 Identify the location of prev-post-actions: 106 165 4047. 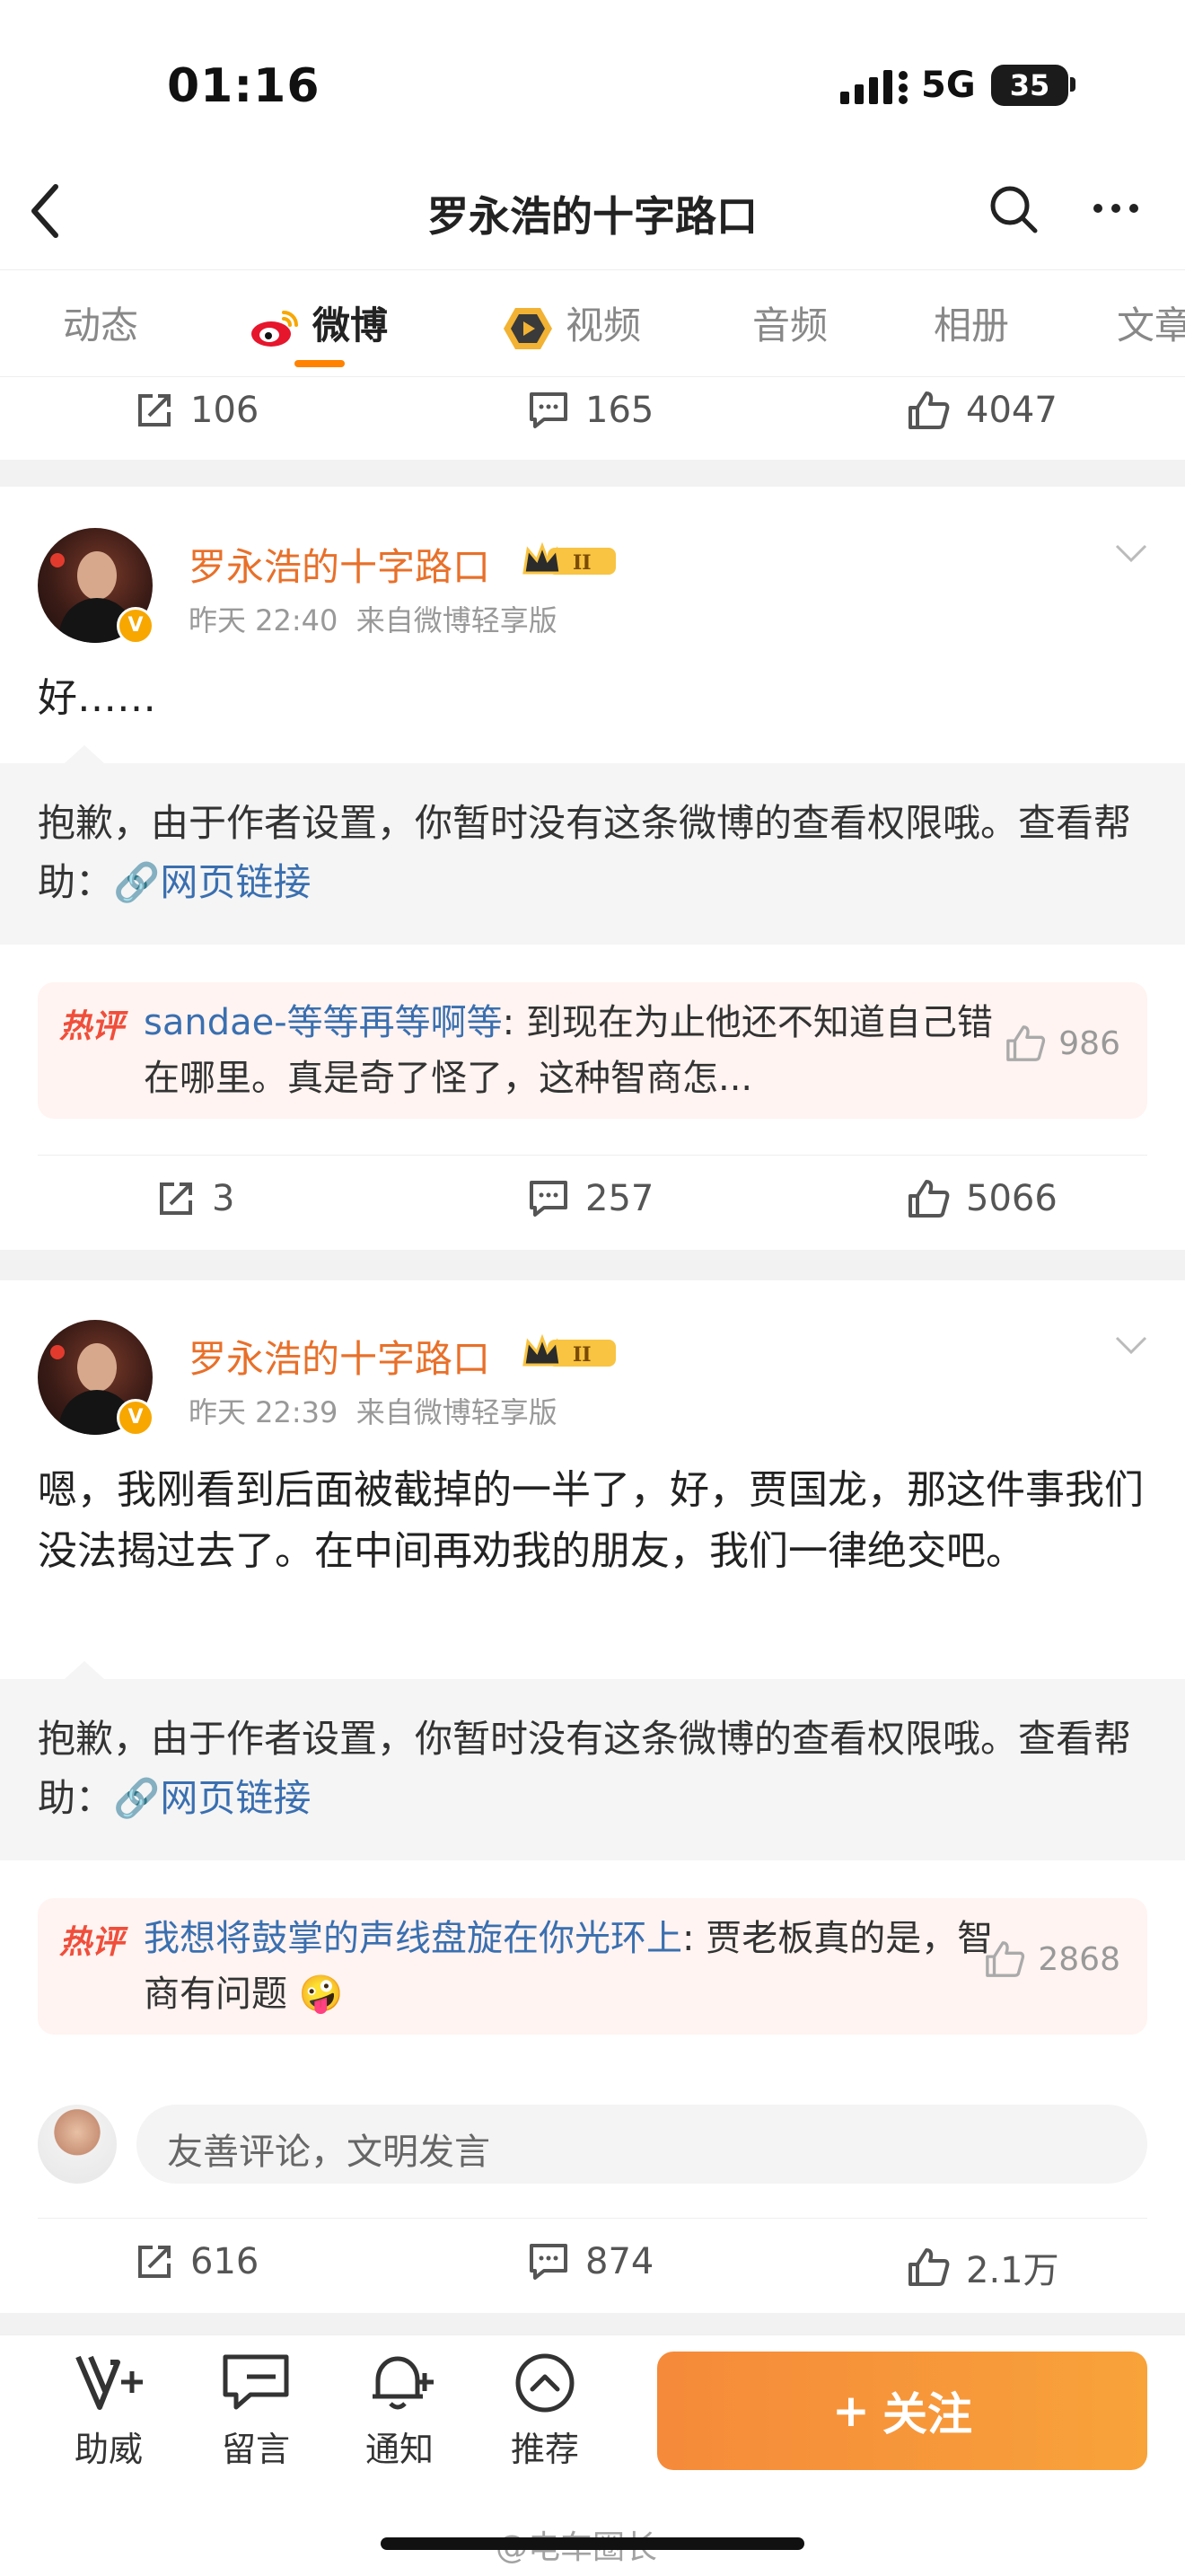
(592, 415).